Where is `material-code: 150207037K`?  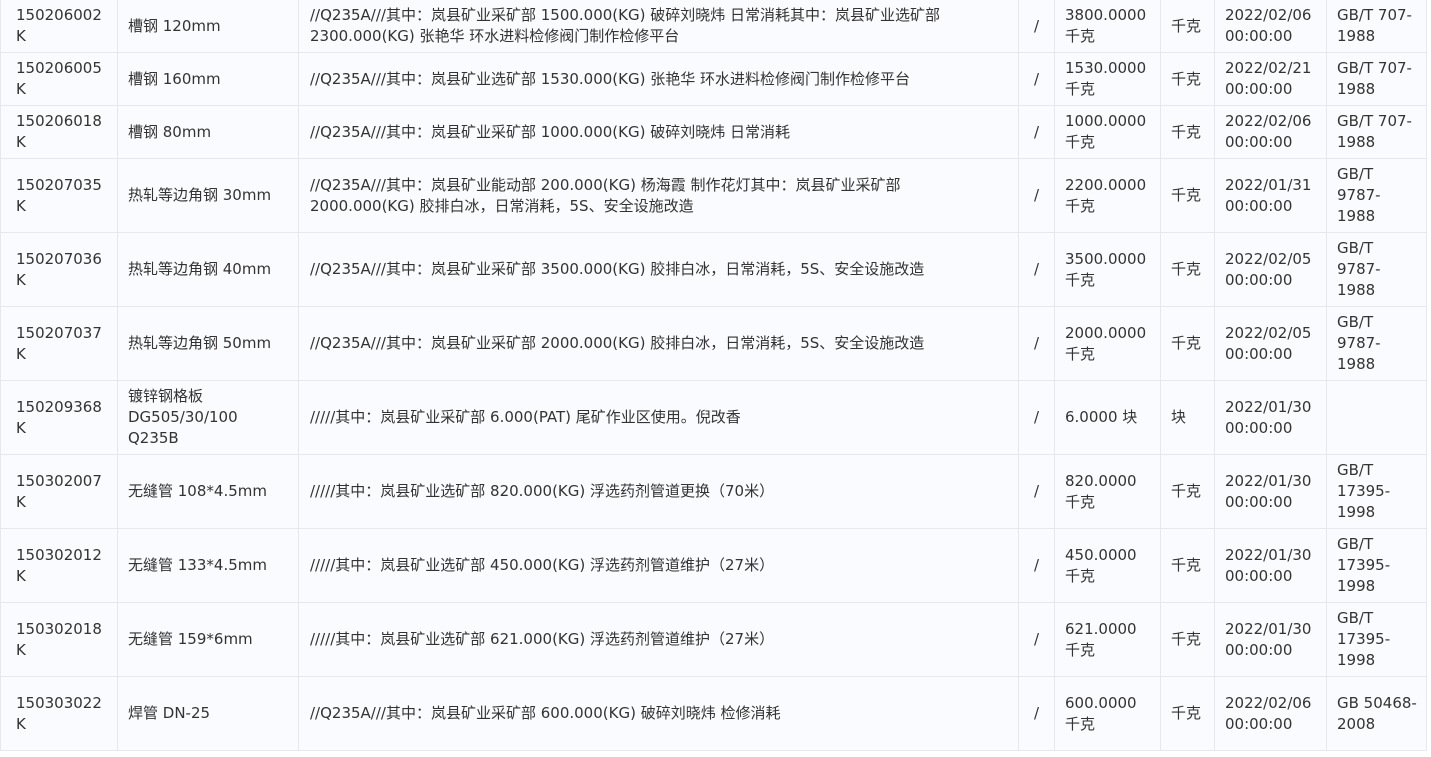 material-code: 150207037K is located at coordinates (59, 343).